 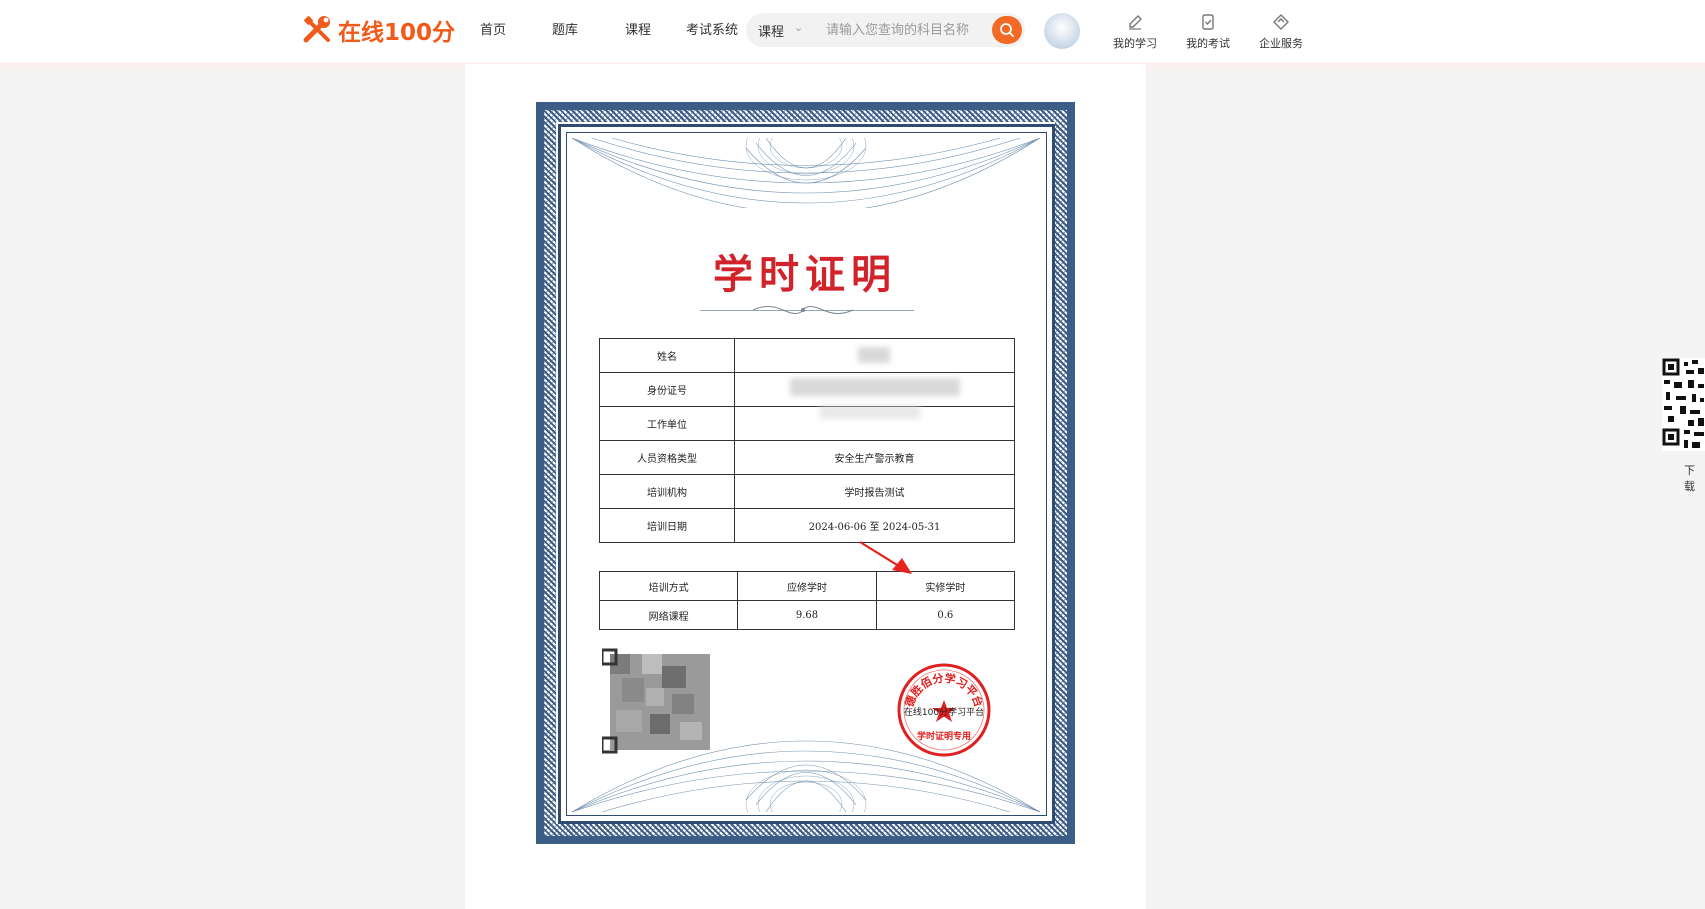 I want to click on table-row: 工作单位, so click(x=807, y=423).